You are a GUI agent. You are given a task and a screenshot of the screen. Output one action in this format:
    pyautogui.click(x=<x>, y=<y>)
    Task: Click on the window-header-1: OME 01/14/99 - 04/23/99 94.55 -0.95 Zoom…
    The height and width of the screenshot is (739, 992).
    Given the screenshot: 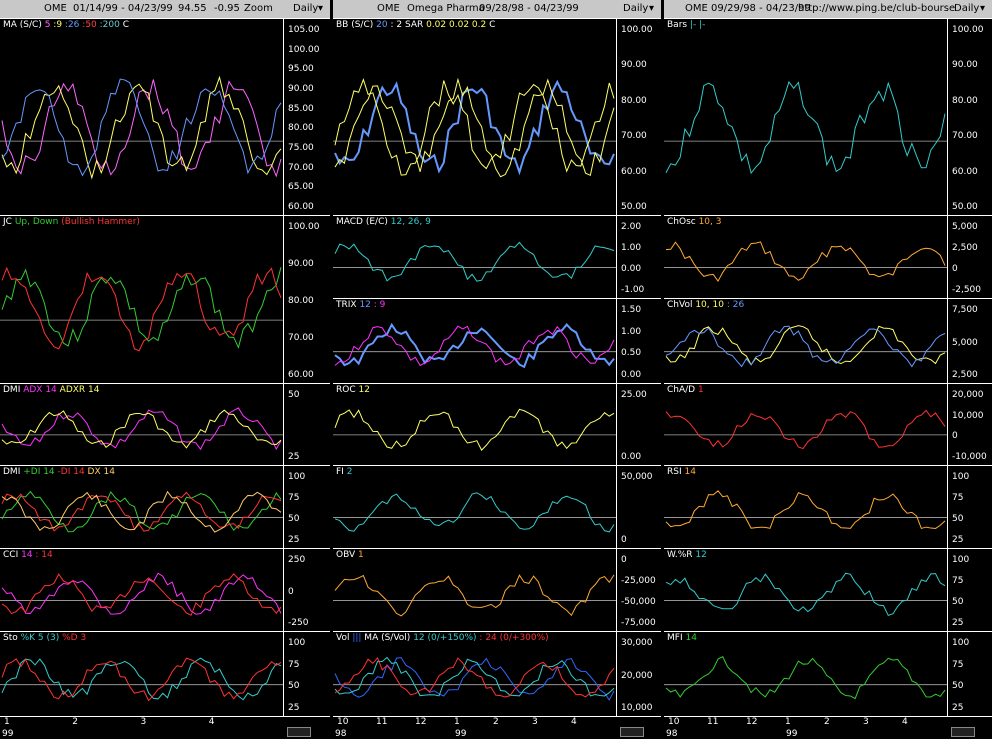 What is the action you would take?
    pyautogui.click(x=165, y=9)
    